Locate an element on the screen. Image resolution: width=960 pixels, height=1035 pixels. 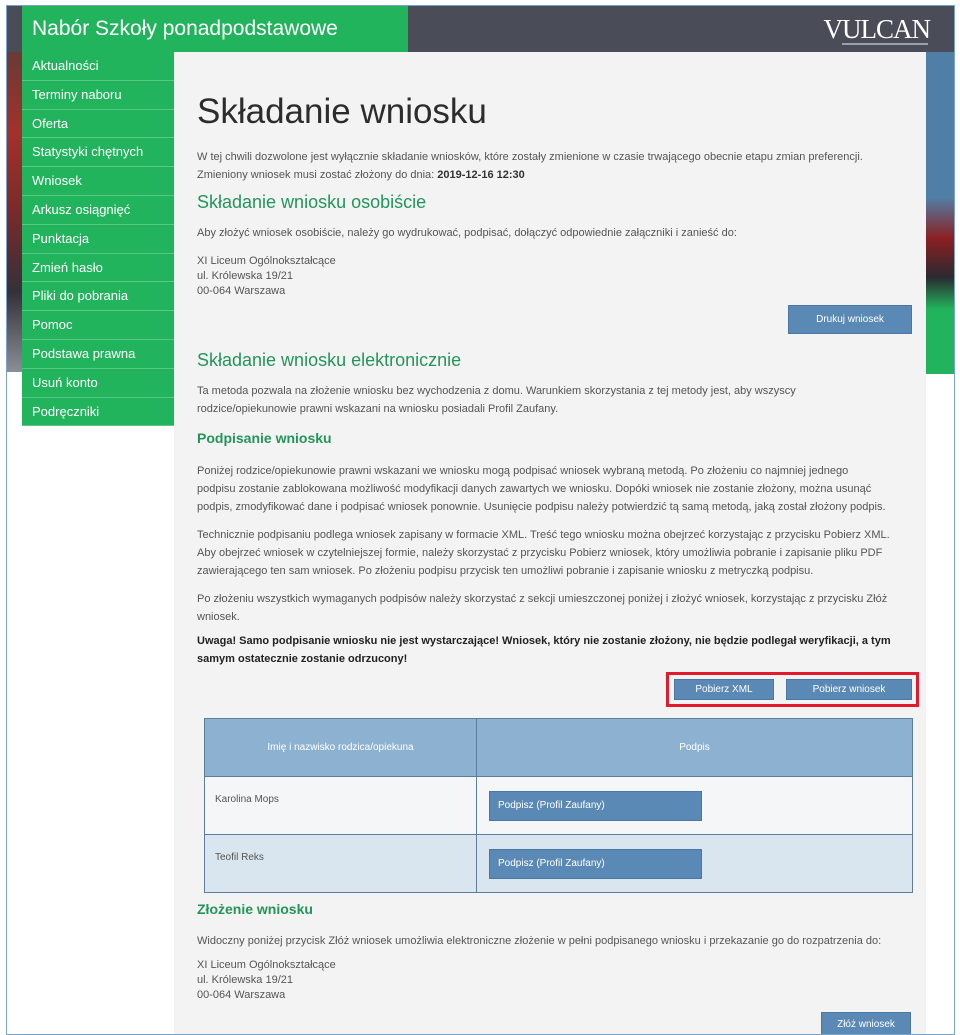
sidebar-item-usun-konto: Usuń konto is located at coordinates (98, 383).